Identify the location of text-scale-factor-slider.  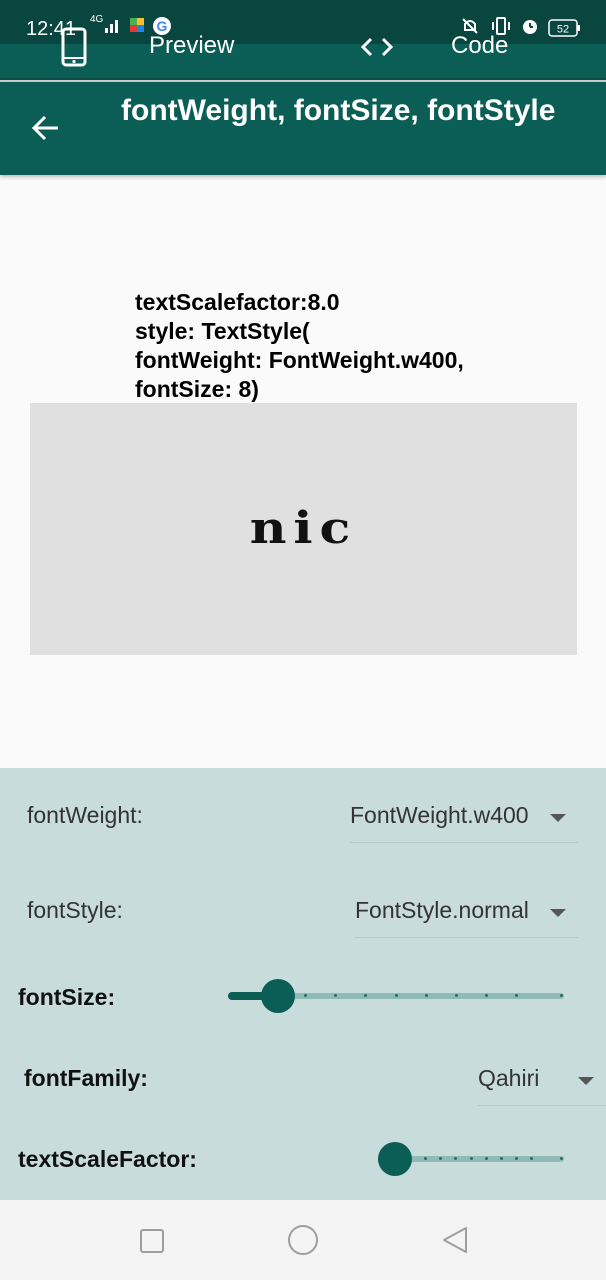
(471, 1159).